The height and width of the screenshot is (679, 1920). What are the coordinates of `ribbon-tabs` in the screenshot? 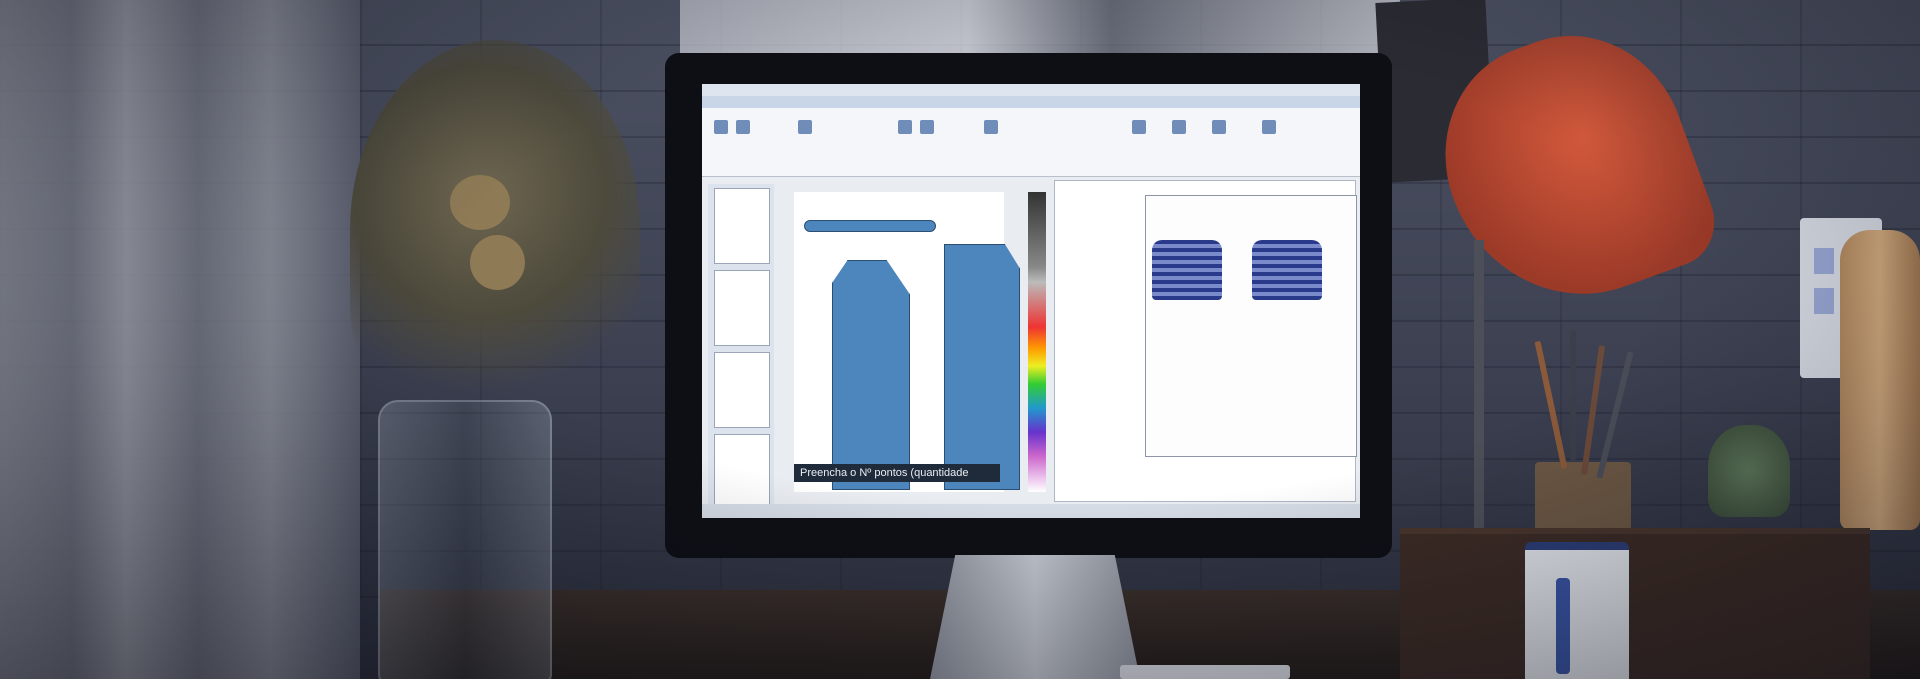 It's located at (1031, 102).